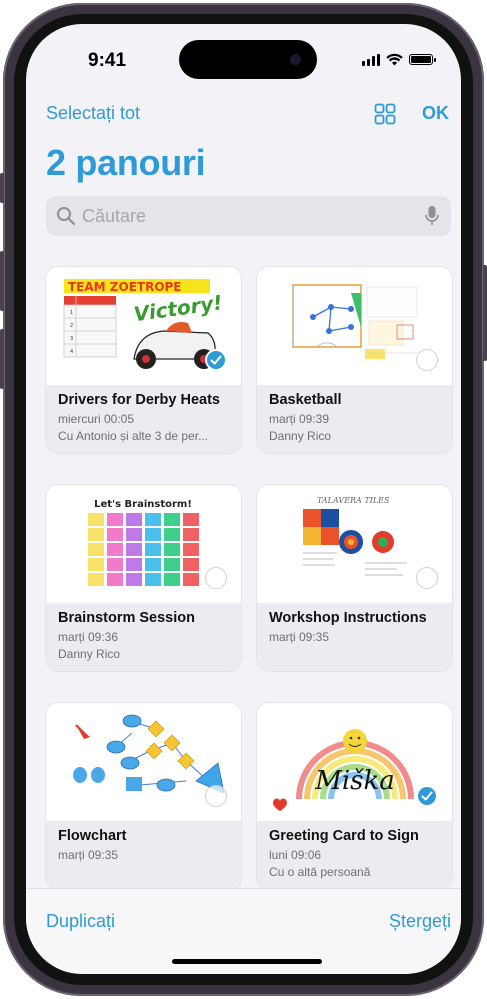 This screenshot has height=999, width=487. What do you see at coordinates (126, 162) in the screenshot?
I see `page-title: 2 panouri` at bounding box center [126, 162].